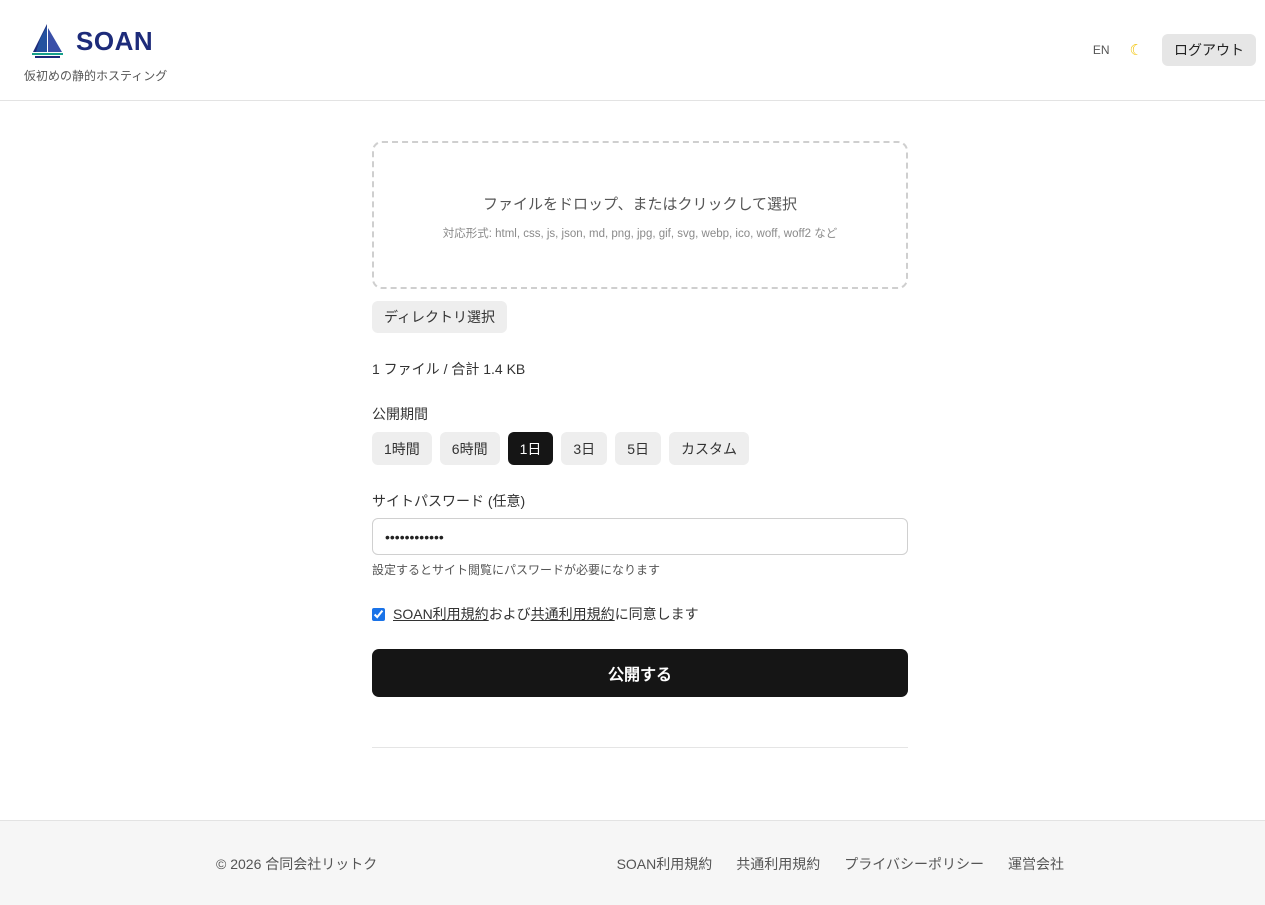 The height and width of the screenshot is (905, 1265). I want to click on period-option-5d: 5日, so click(638, 448).